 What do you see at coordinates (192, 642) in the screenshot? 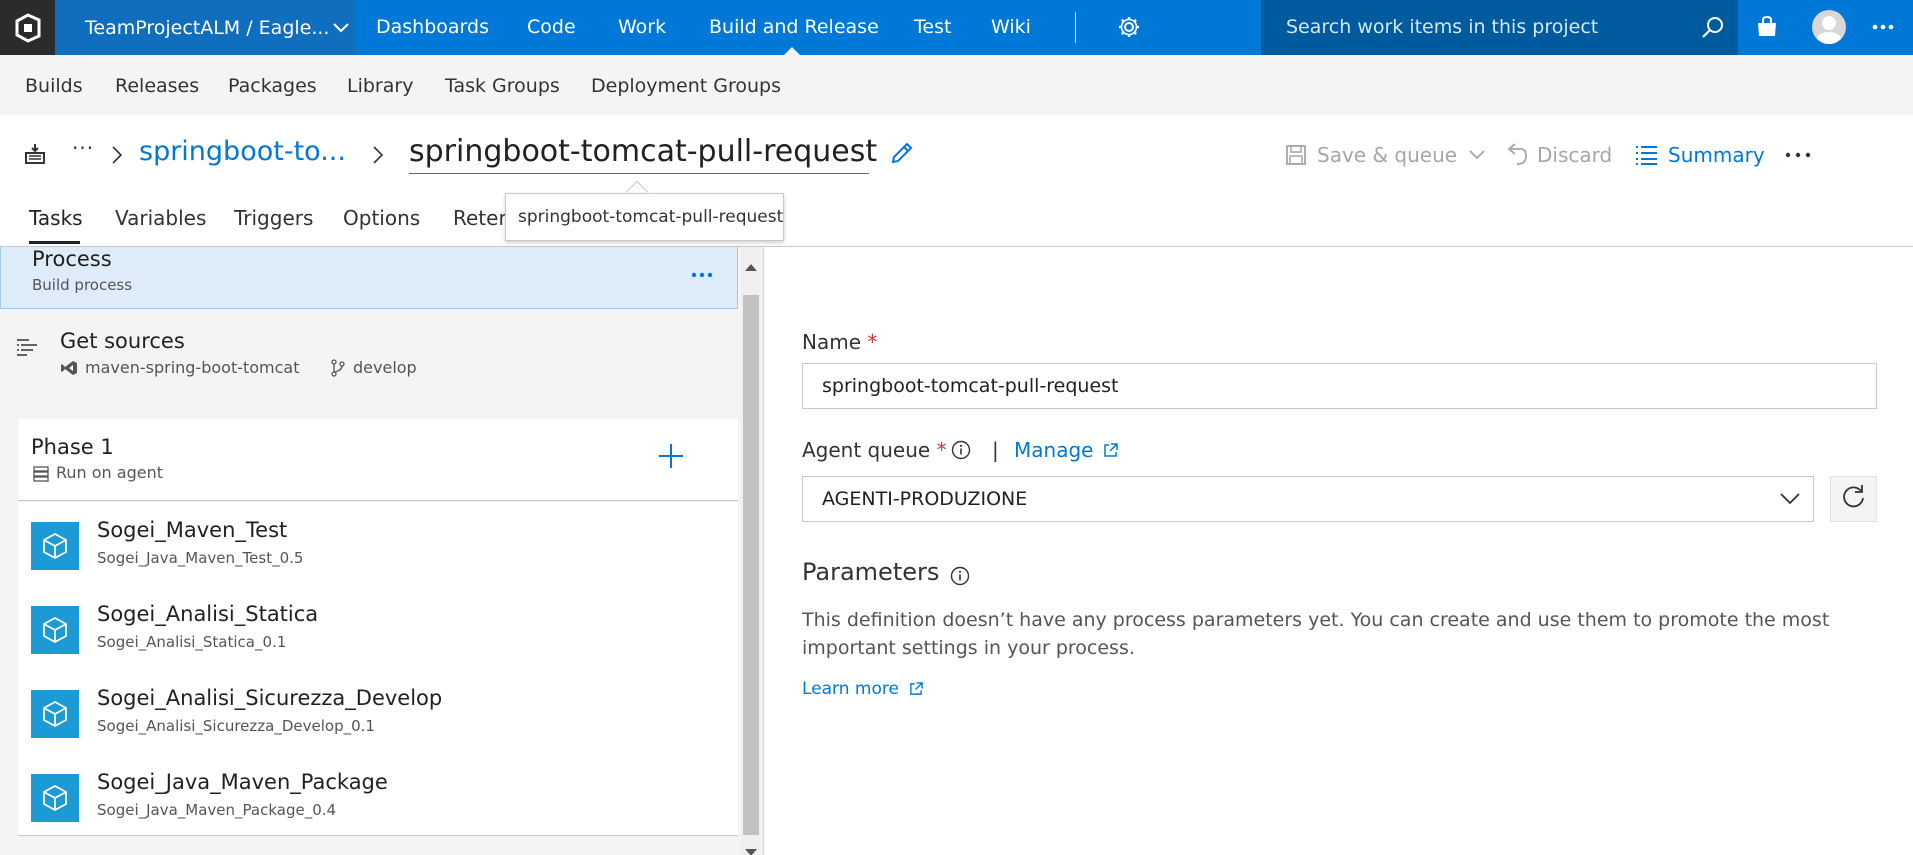
I see `task-version: Sogei_Analisi_Statica_0.1` at bounding box center [192, 642].